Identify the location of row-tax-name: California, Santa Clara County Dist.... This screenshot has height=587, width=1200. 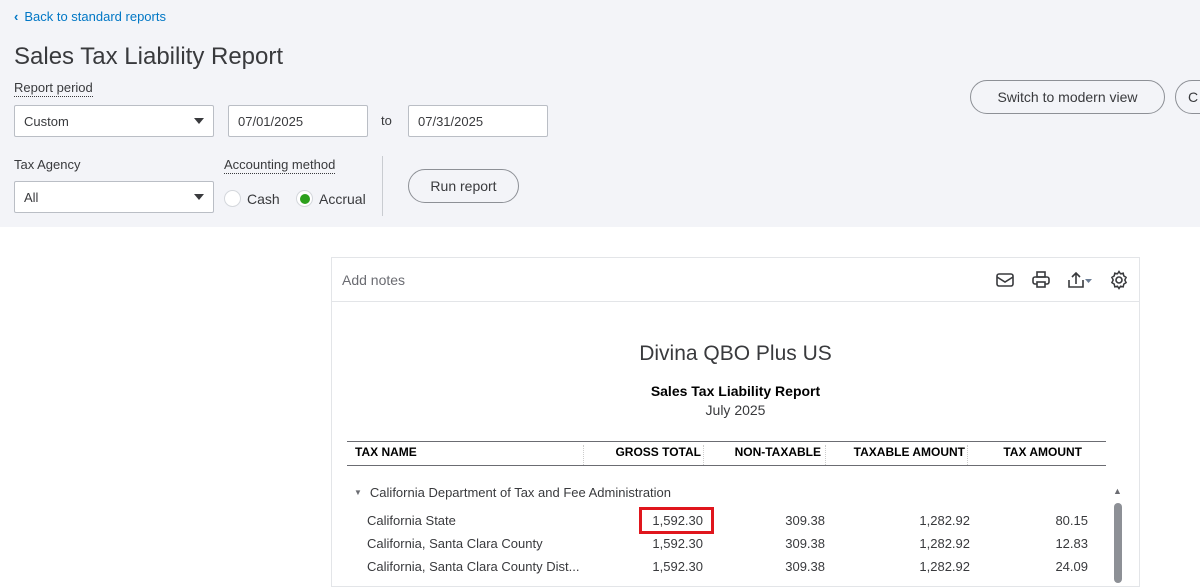
(473, 566).